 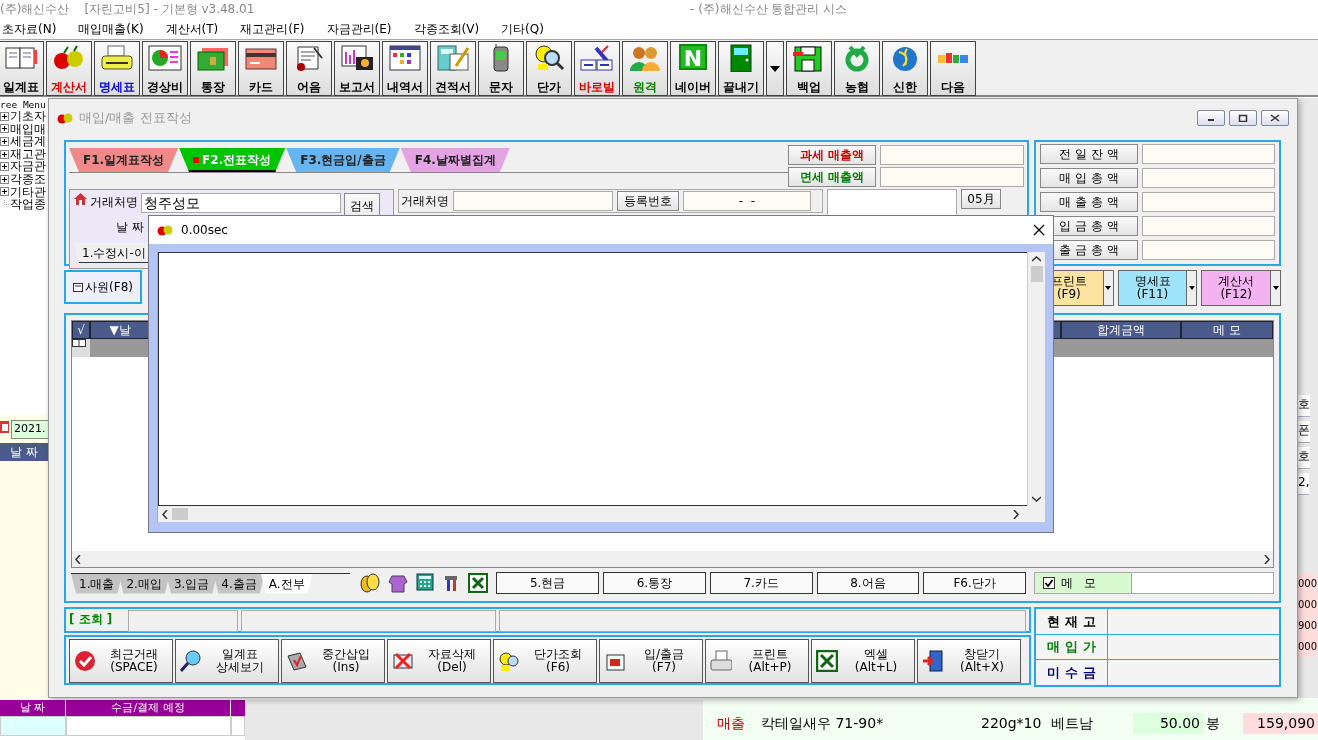 What do you see at coordinates (272, 28) in the screenshot?
I see `menu-item: 재고관리(F)` at bounding box center [272, 28].